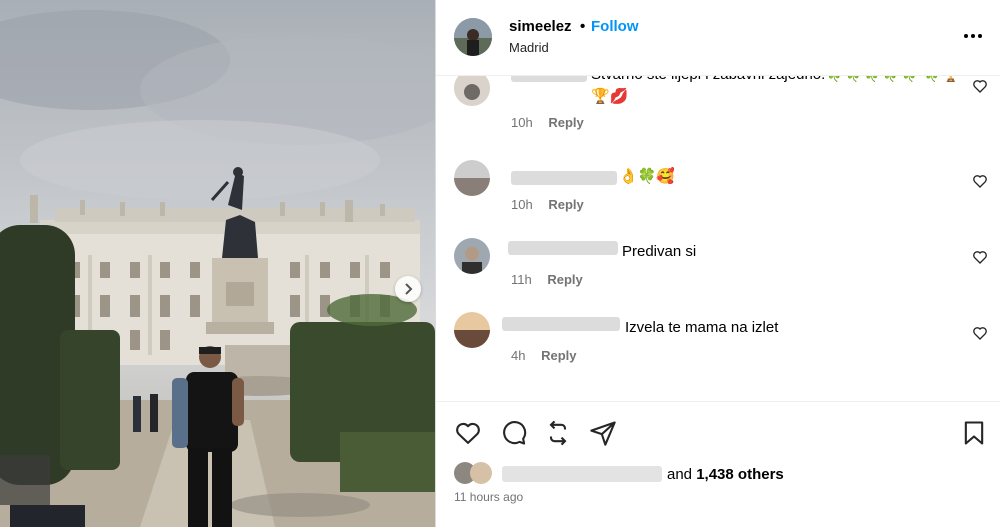  I want to click on comment-meta: 4h Reply, so click(544, 355).